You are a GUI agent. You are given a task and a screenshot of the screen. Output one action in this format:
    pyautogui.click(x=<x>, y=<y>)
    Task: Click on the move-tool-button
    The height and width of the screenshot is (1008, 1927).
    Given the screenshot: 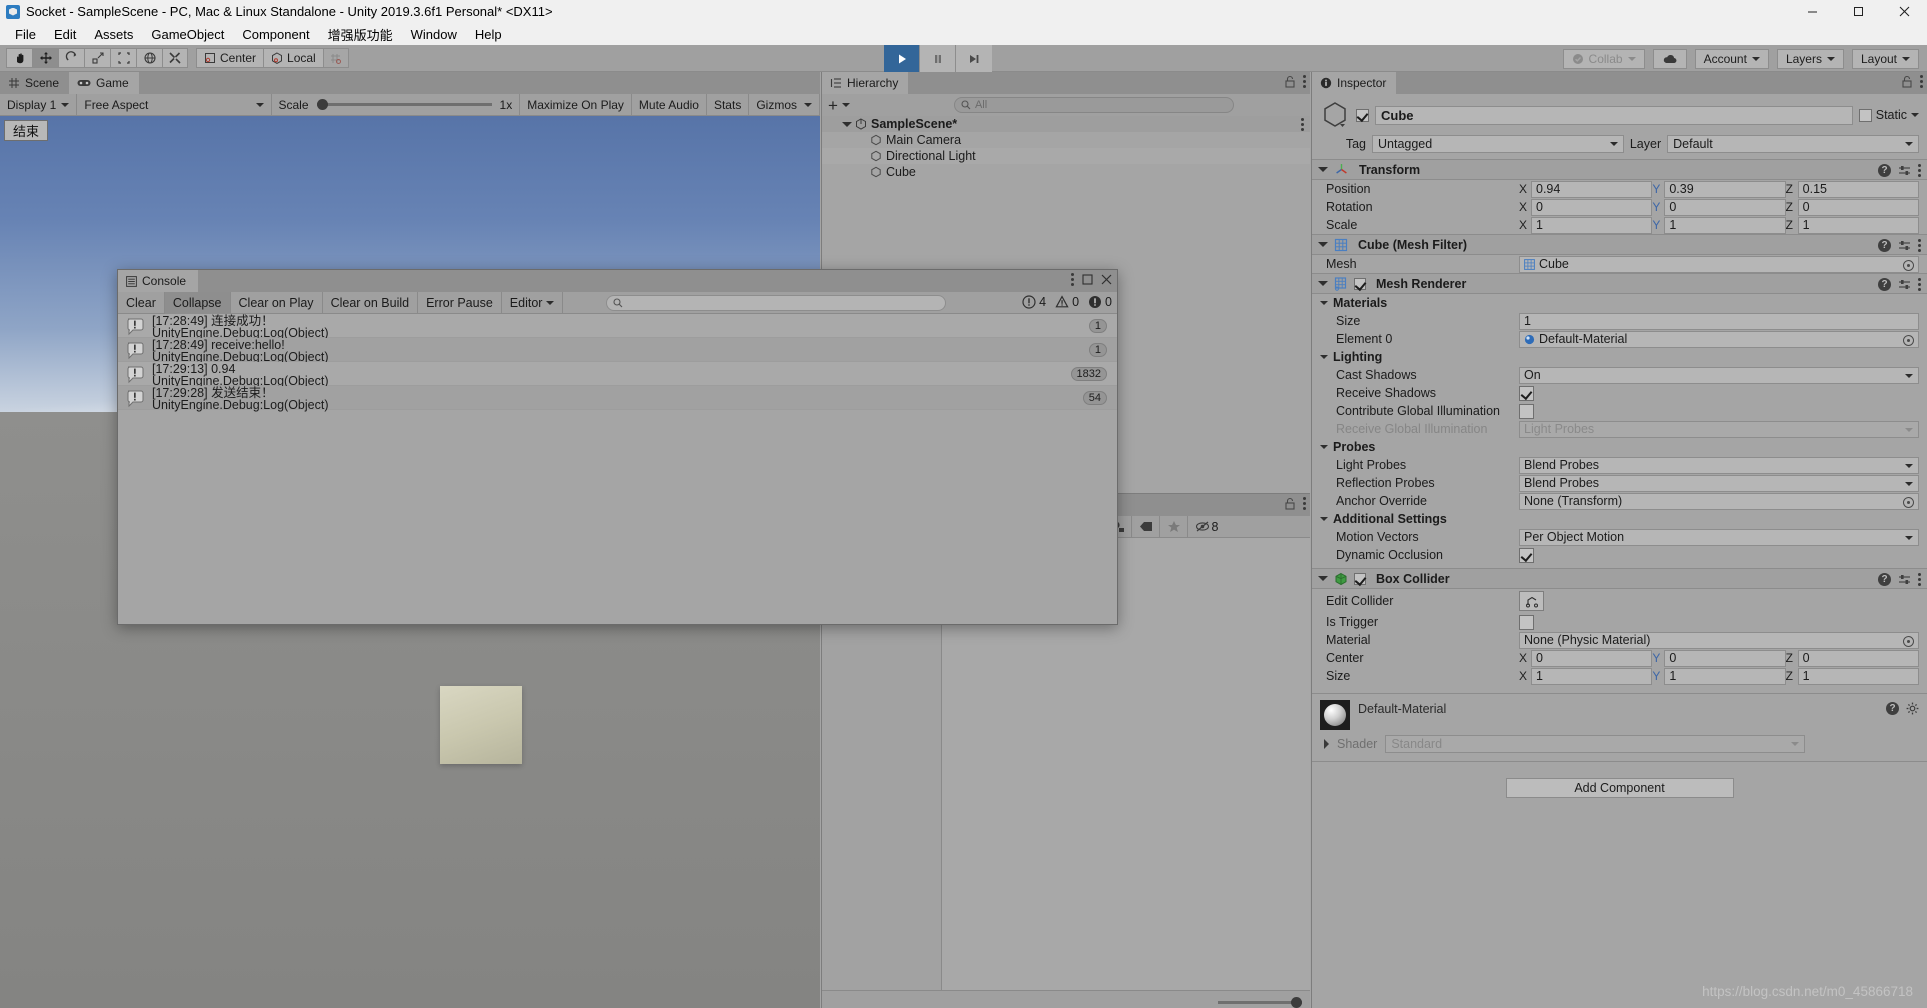 What is the action you would take?
    pyautogui.click(x=45, y=58)
    